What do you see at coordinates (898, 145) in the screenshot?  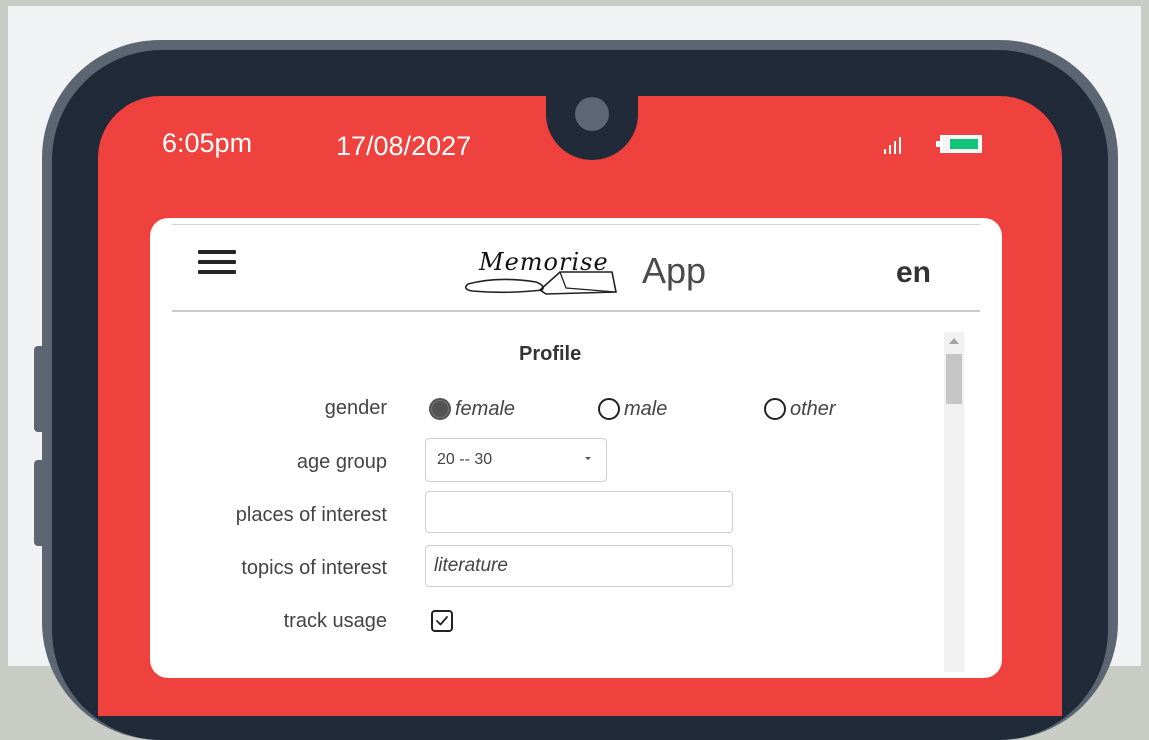 I see `signal-icon` at bounding box center [898, 145].